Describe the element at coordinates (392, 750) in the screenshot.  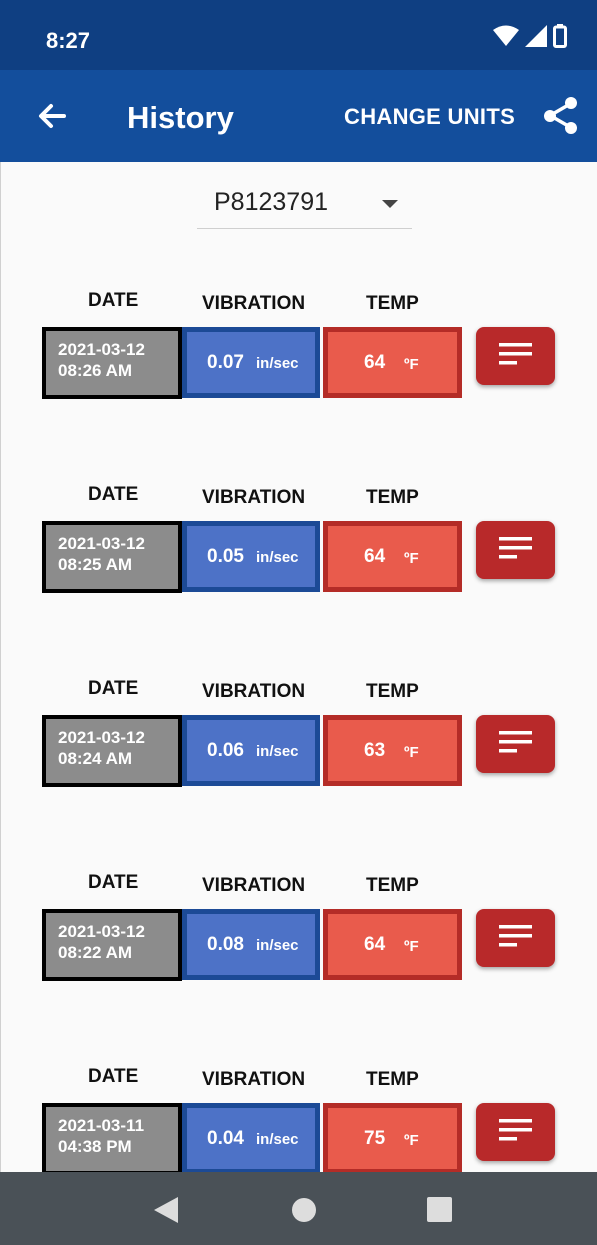
I see `temp-cell: 63 ºF` at that location.